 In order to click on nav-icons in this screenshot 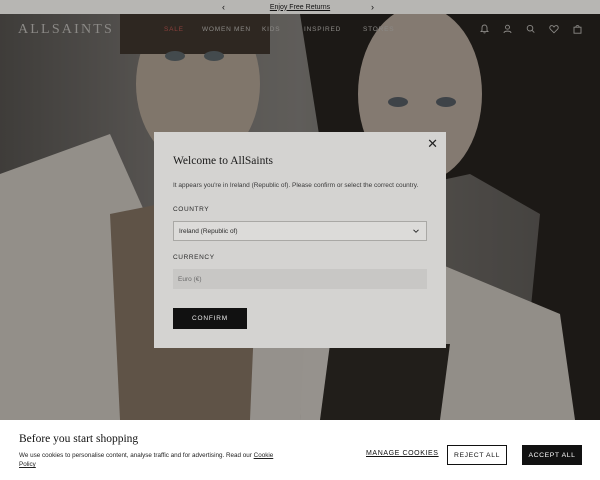, I will do `click(531, 29)`.